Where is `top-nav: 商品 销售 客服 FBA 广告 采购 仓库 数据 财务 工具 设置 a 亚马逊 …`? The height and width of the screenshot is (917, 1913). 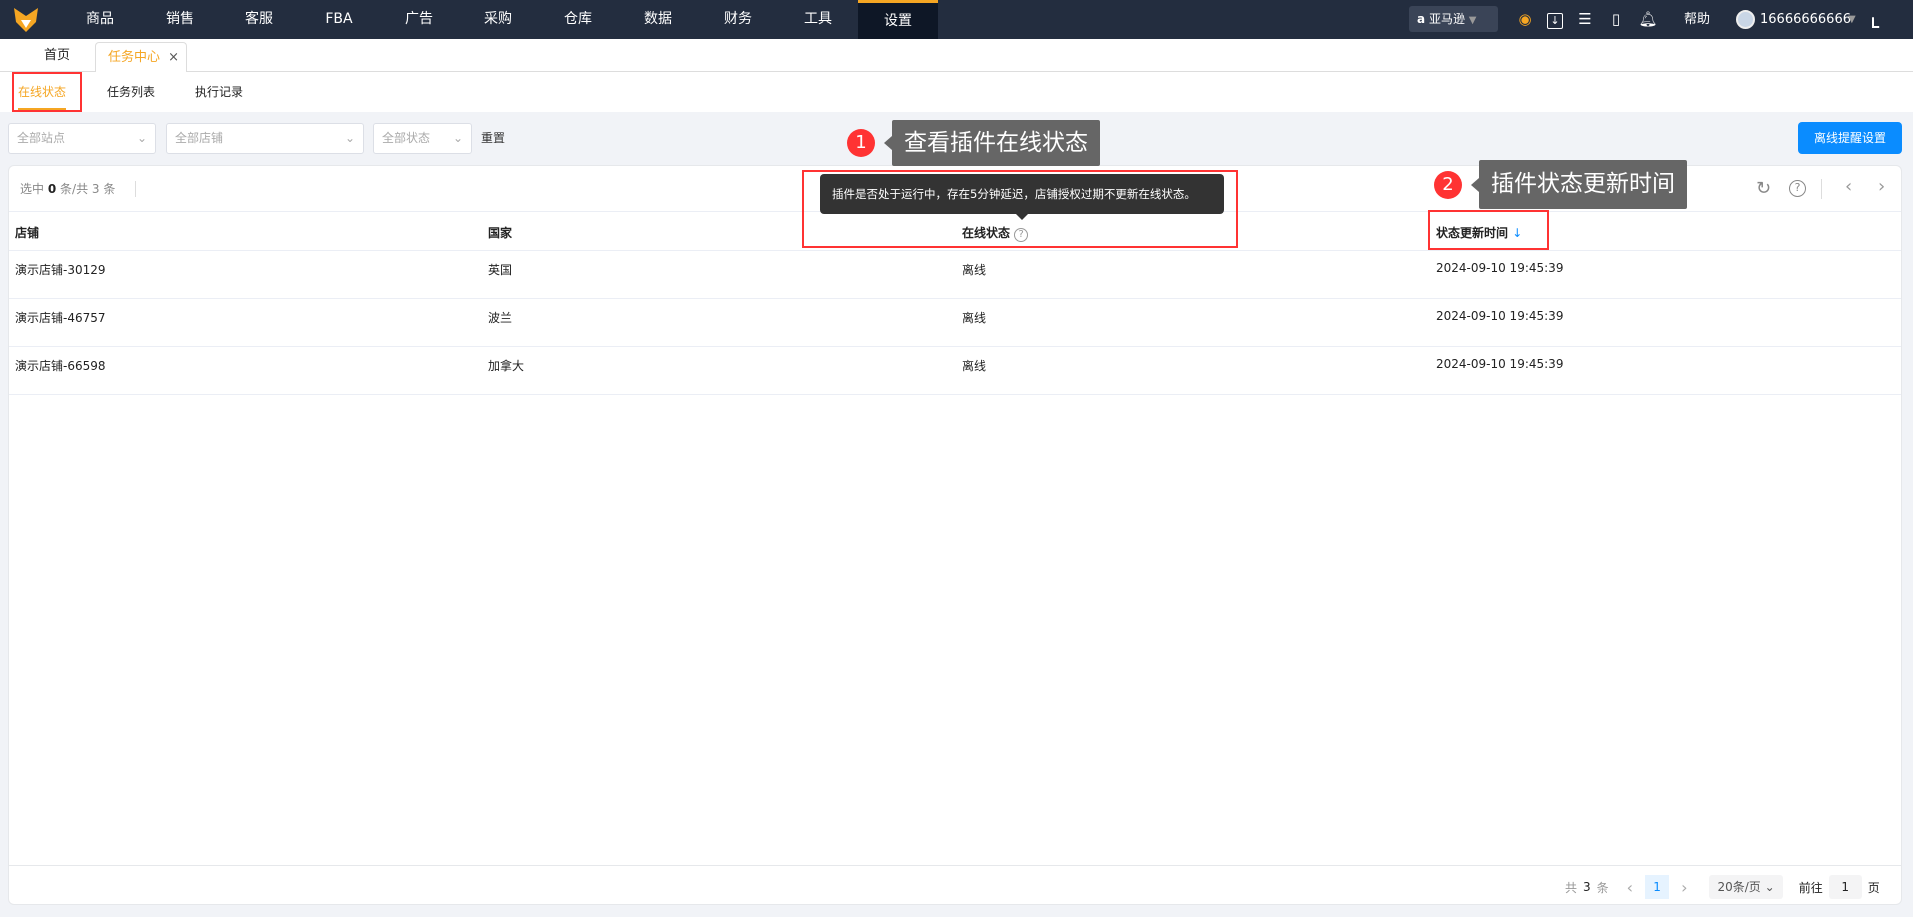
top-nav: 商品 销售 客服 FBA 广告 采购 仓库 数据 财务 工具 设置 a 亚马逊 … is located at coordinates (956, 19).